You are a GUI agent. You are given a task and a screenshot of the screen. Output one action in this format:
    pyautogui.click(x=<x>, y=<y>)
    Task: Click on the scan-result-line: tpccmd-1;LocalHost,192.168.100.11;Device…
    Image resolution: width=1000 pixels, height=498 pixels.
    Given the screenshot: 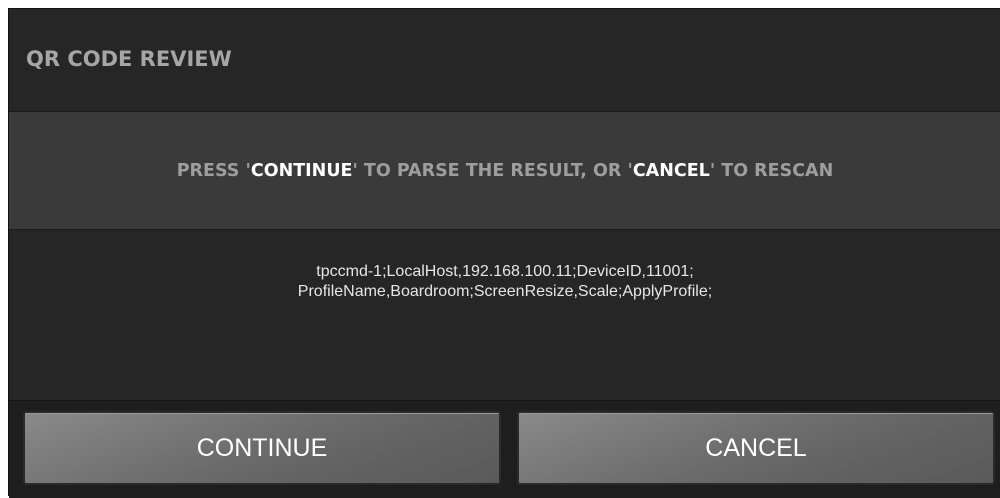 What is the action you would take?
    pyautogui.click(x=505, y=271)
    